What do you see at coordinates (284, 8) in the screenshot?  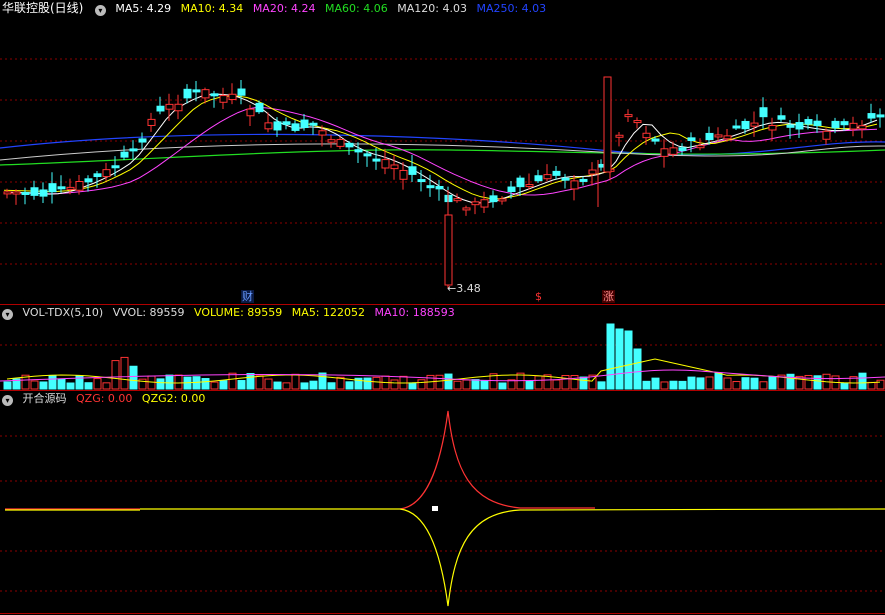 I see `ma20-value: MA20: 4.24` at bounding box center [284, 8].